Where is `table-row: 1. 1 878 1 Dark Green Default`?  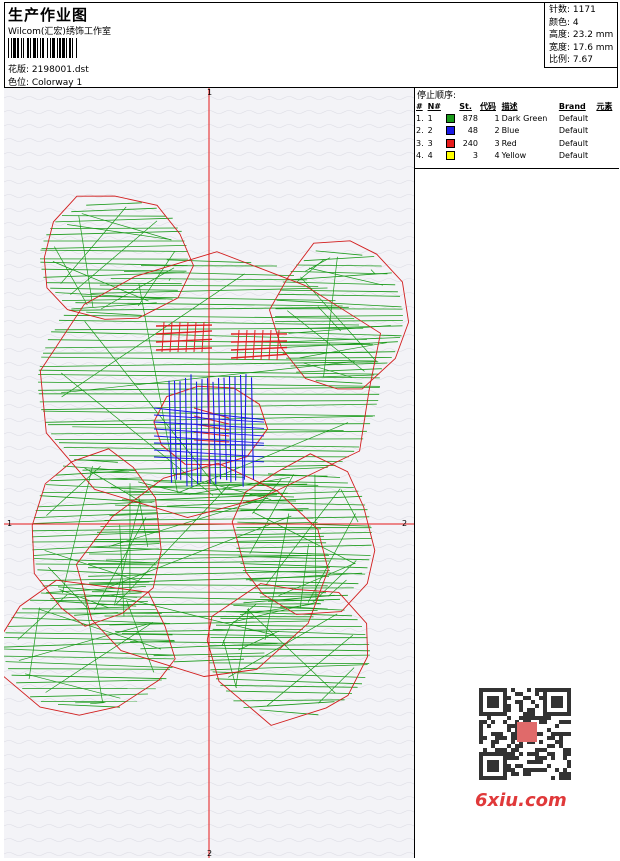
table-row: 1. 1 878 1 Dark Green Default is located at coordinates (516, 118).